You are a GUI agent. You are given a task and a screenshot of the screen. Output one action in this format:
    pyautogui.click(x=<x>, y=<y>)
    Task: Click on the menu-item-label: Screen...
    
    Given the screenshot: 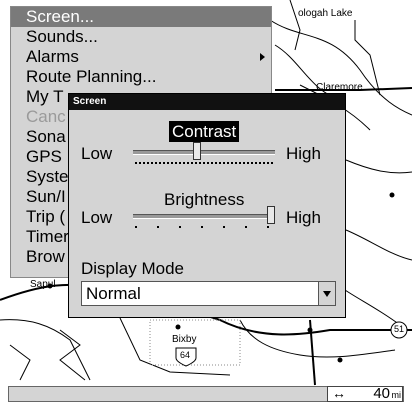 What is the action you would take?
    pyautogui.click(x=60, y=16)
    